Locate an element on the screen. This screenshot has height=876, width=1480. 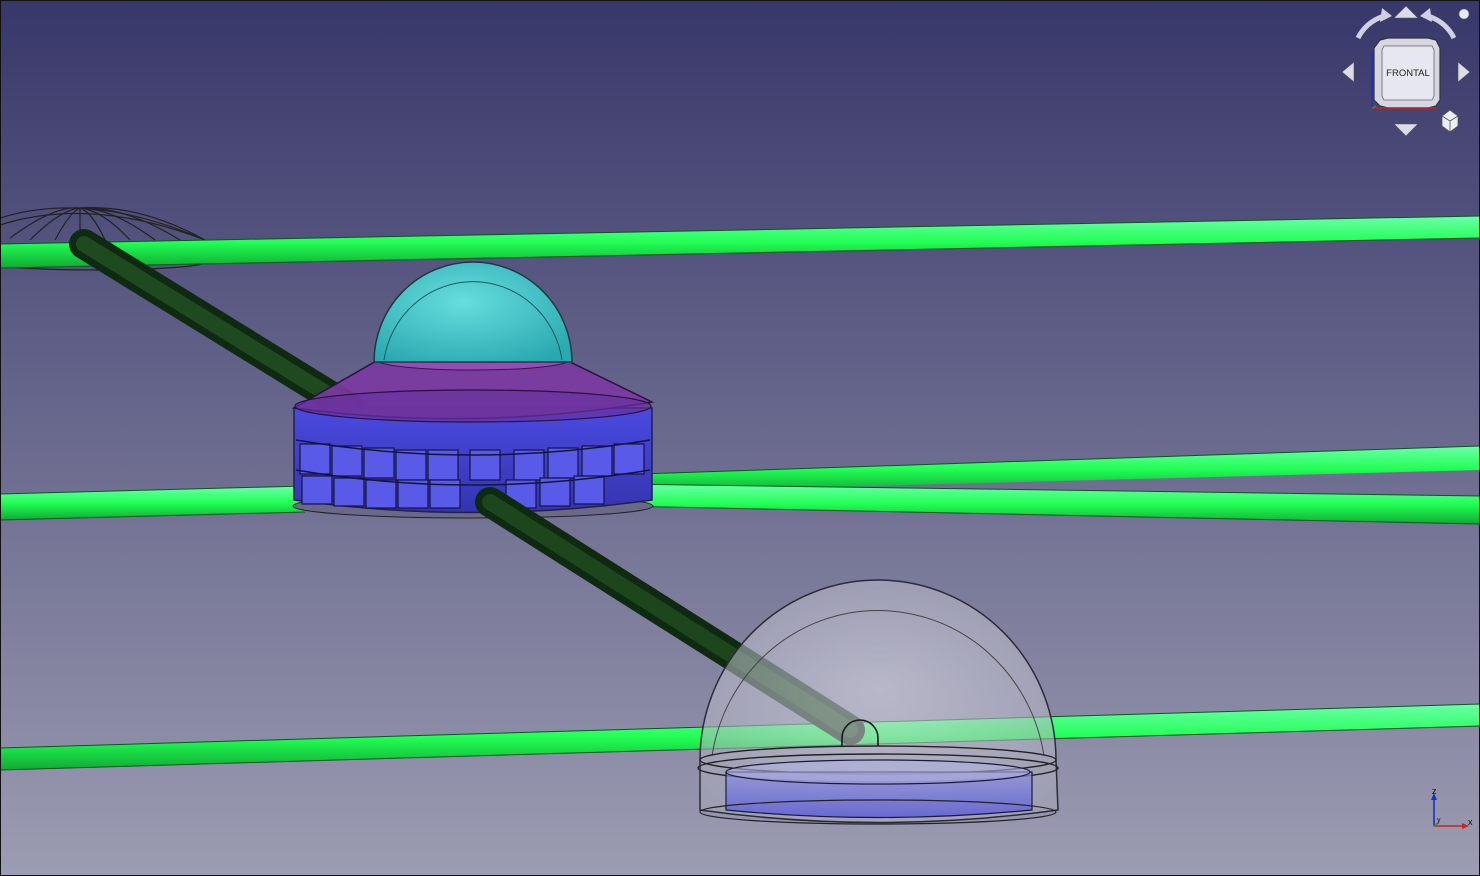
arrow-right-icon is located at coordinates (1464, 72).